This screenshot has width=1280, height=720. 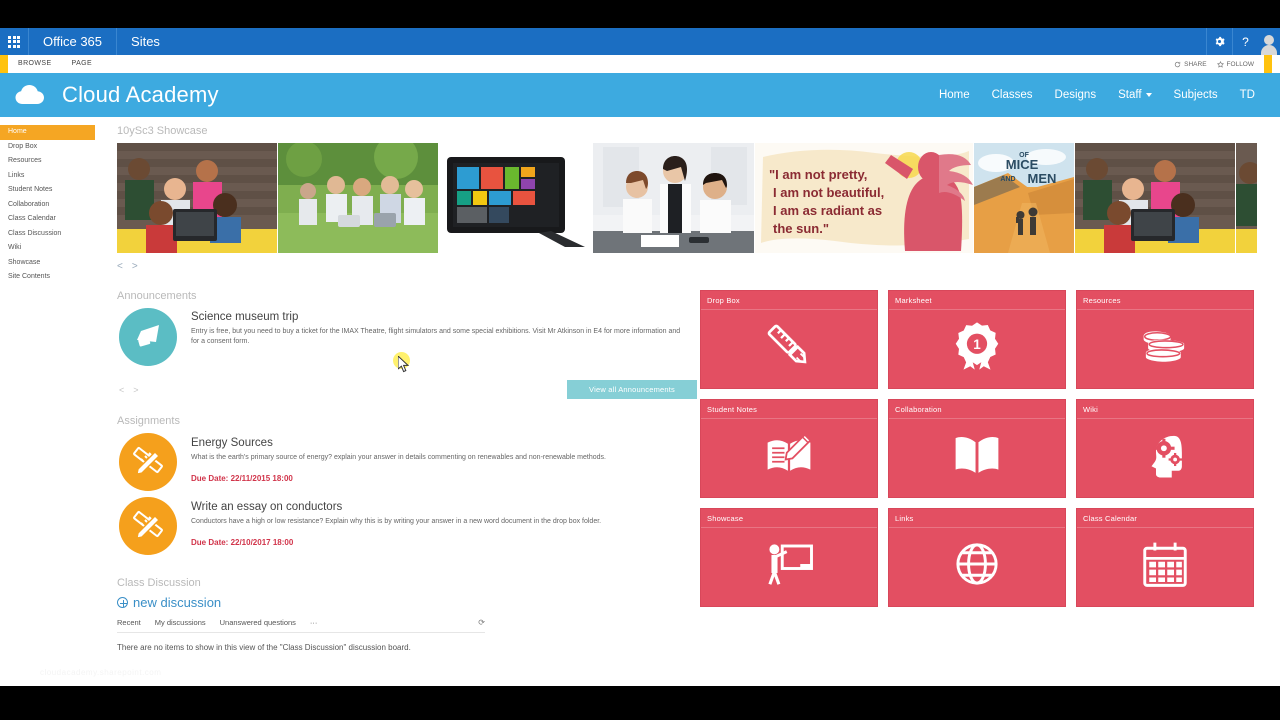 What do you see at coordinates (140, 94) in the screenshot?
I see `page-title: Cloud Academy` at bounding box center [140, 94].